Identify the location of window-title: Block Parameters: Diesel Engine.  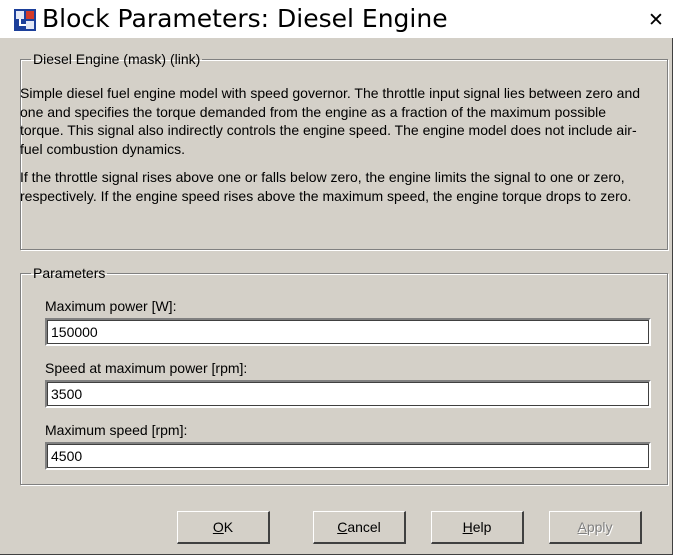
(245, 18).